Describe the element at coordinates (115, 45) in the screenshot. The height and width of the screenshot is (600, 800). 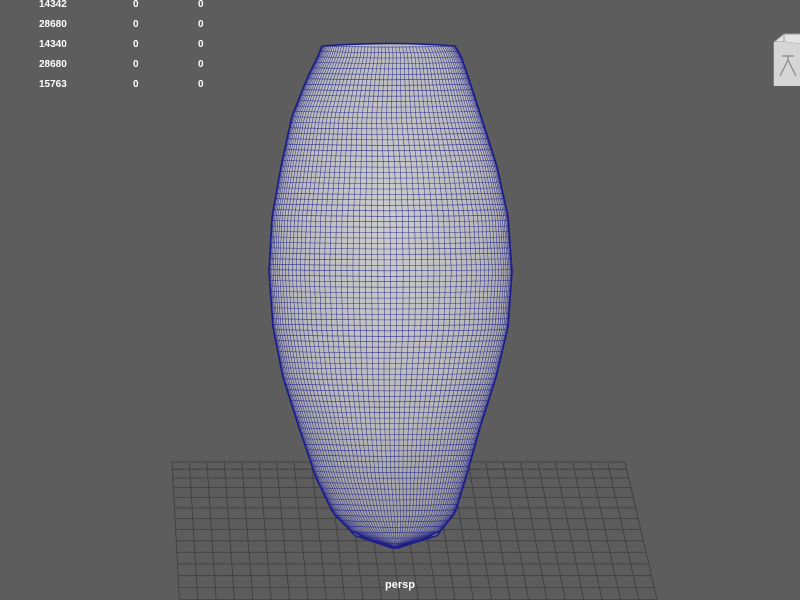
I see `hud-row-faces: 14340 0 0` at that location.